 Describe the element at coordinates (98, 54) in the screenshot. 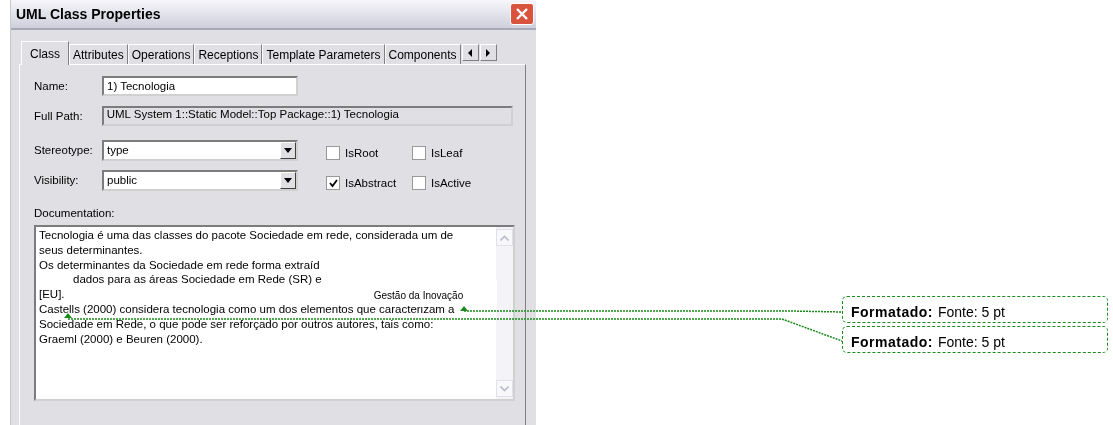

I see `tab: Attributes` at that location.